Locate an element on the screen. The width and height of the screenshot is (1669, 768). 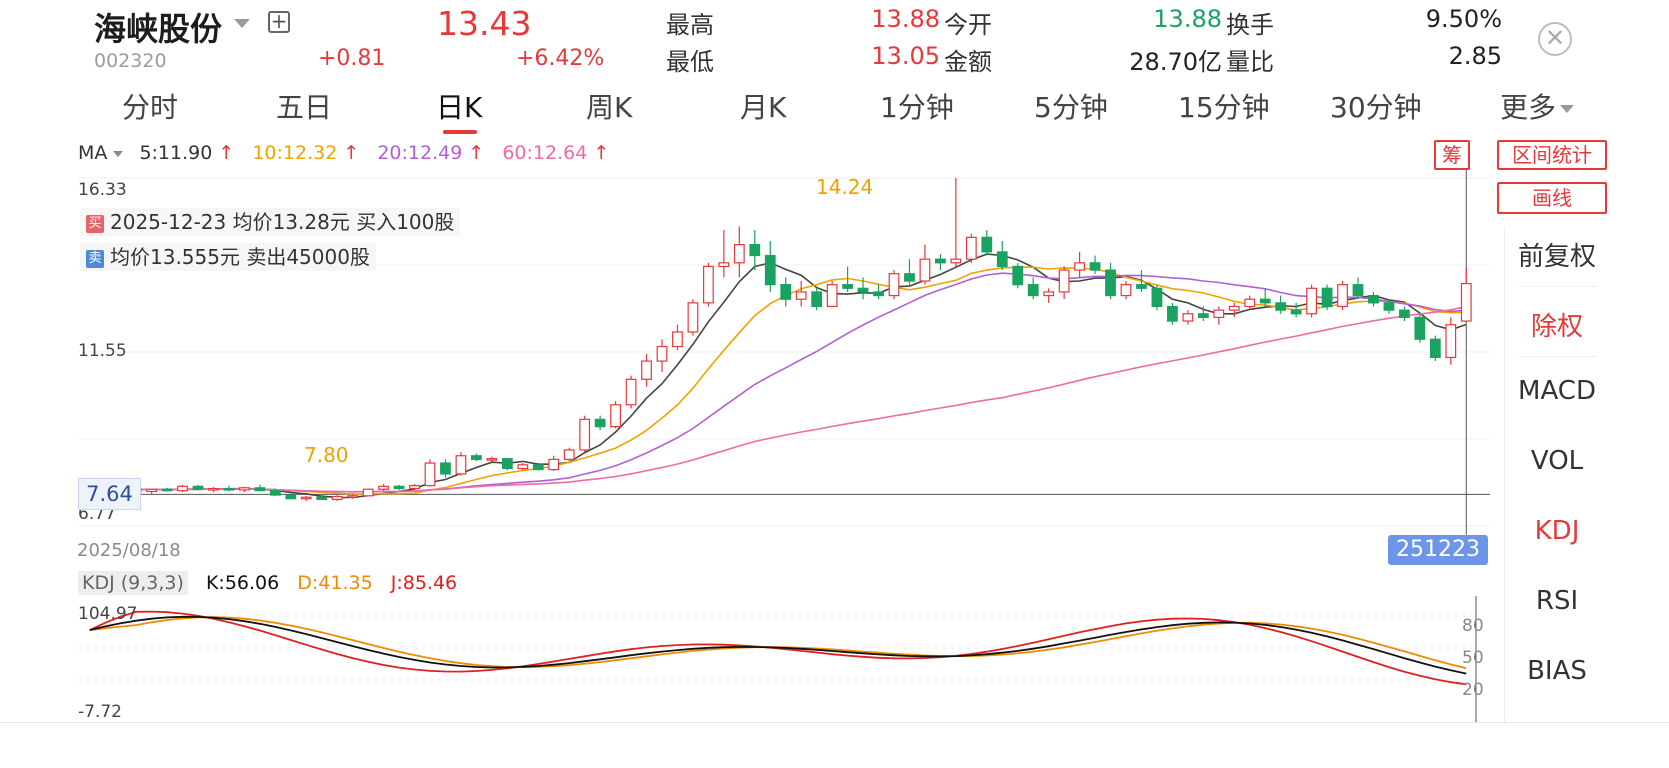
kdj-j-value: J:85.46 is located at coordinates (424, 583).